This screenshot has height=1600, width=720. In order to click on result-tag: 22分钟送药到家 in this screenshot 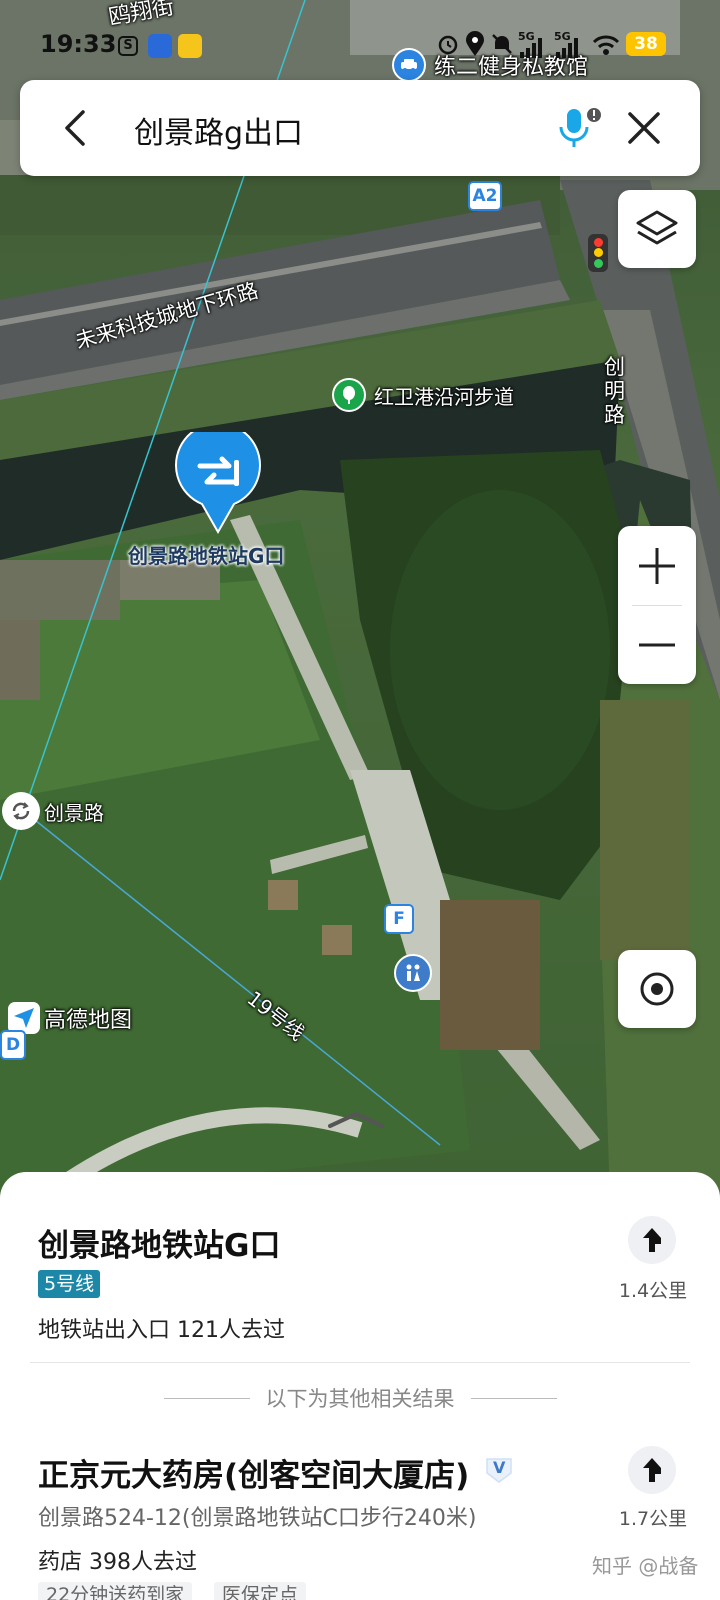, I will do `click(115, 1591)`.